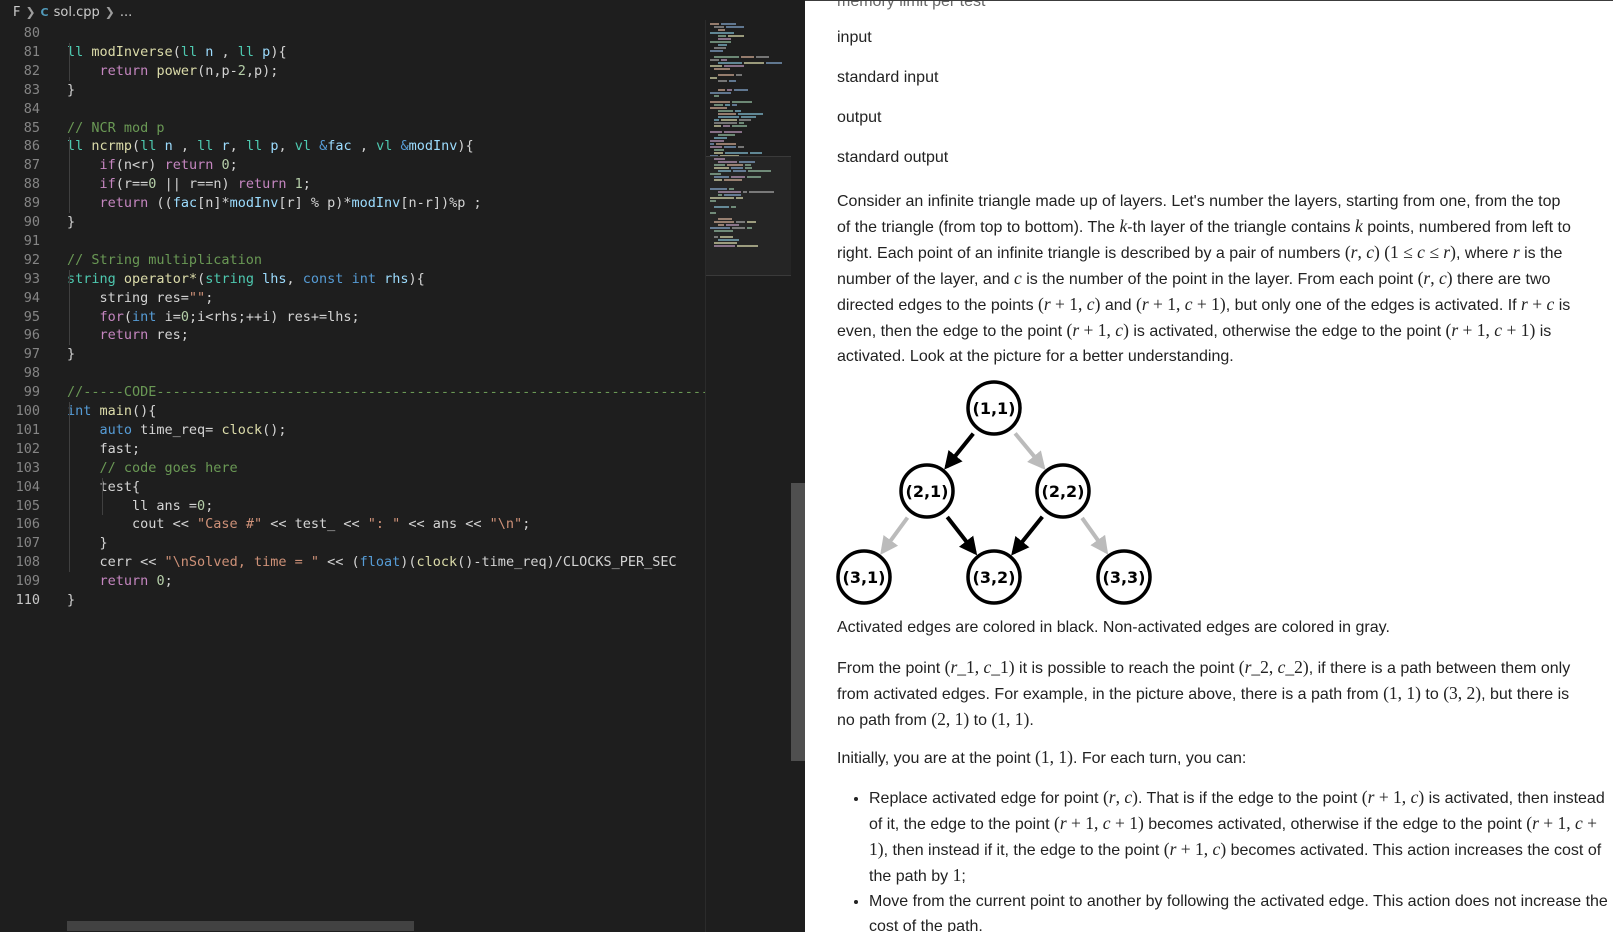 The width and height of the screenshot is (1613, 932). I want to click on code-token: if, so click(107, 165).